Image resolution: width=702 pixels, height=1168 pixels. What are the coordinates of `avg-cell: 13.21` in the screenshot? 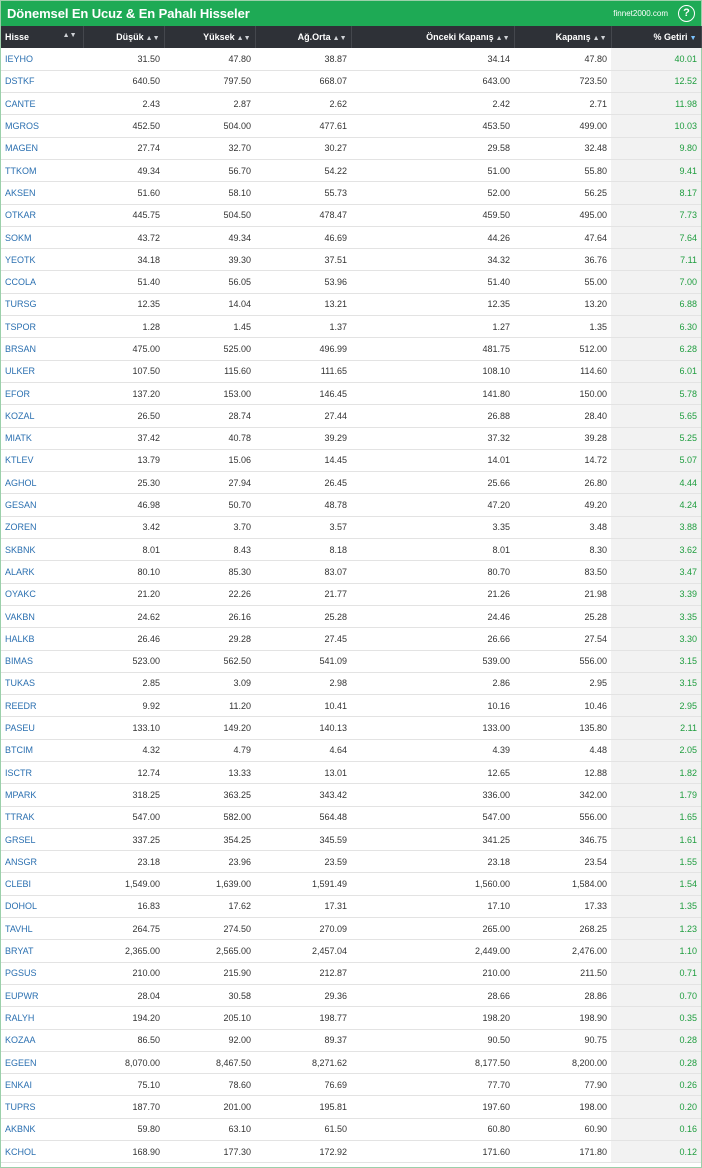 It's located at (303, 305).